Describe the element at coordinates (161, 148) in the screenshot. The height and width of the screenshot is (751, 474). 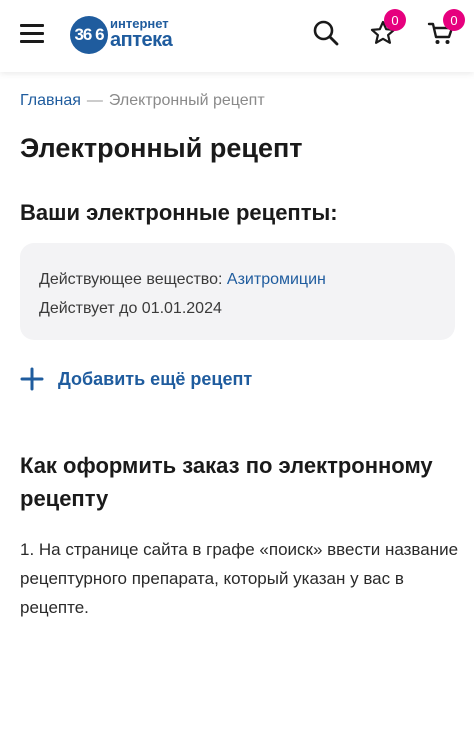
I see `page-title: Электронный рецепт` at that location.